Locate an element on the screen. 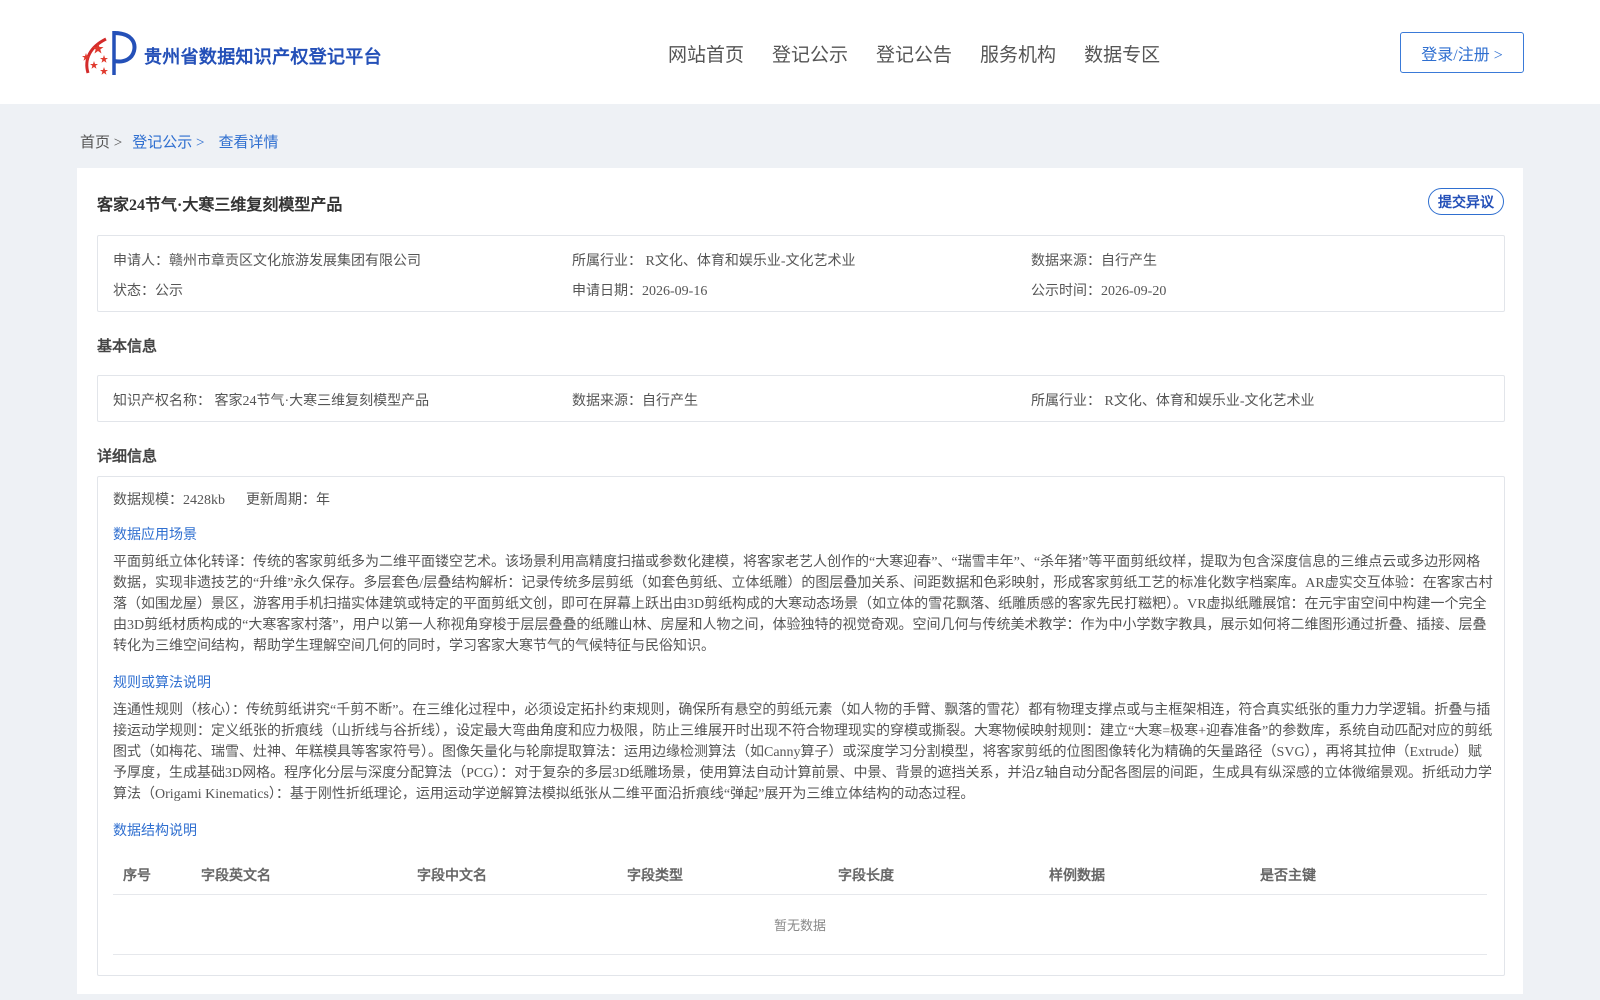  data-scale: 数据规模：2428kb is located at coordinates (169, 500).